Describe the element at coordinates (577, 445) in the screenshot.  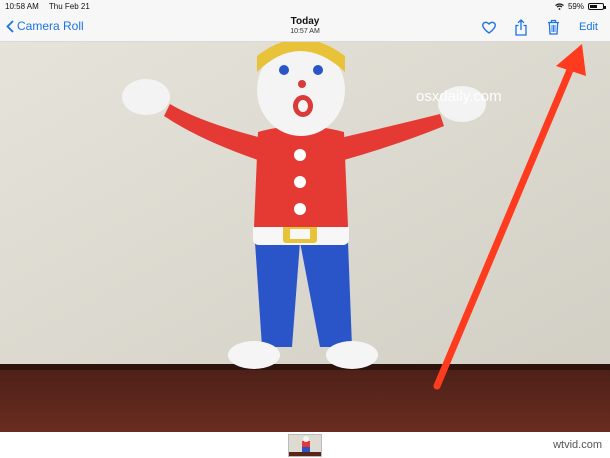
I see `site-credit: wtvid.com` at that location.